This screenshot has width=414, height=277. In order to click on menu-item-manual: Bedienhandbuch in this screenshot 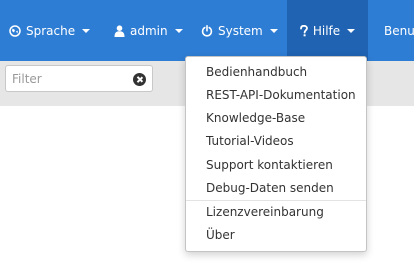, I will do `click(256, 72)`.